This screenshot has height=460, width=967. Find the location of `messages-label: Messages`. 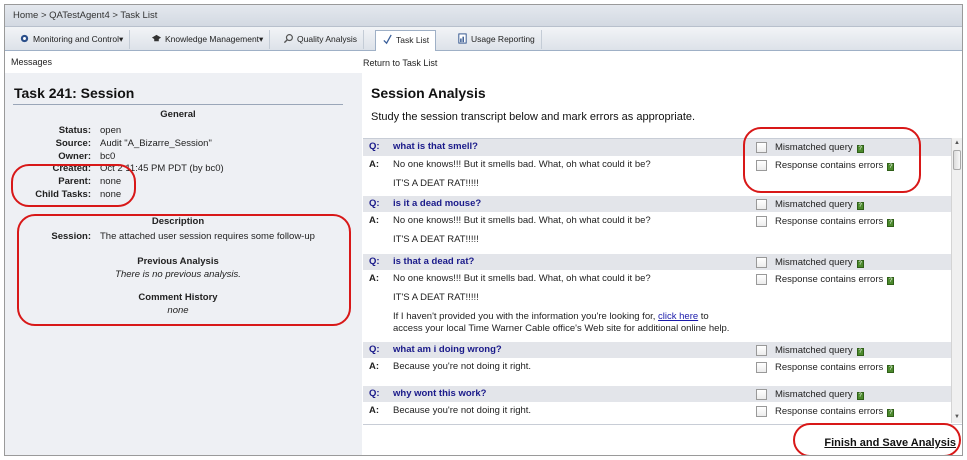

messages-label: Messages is located at coordinates (32, 62).